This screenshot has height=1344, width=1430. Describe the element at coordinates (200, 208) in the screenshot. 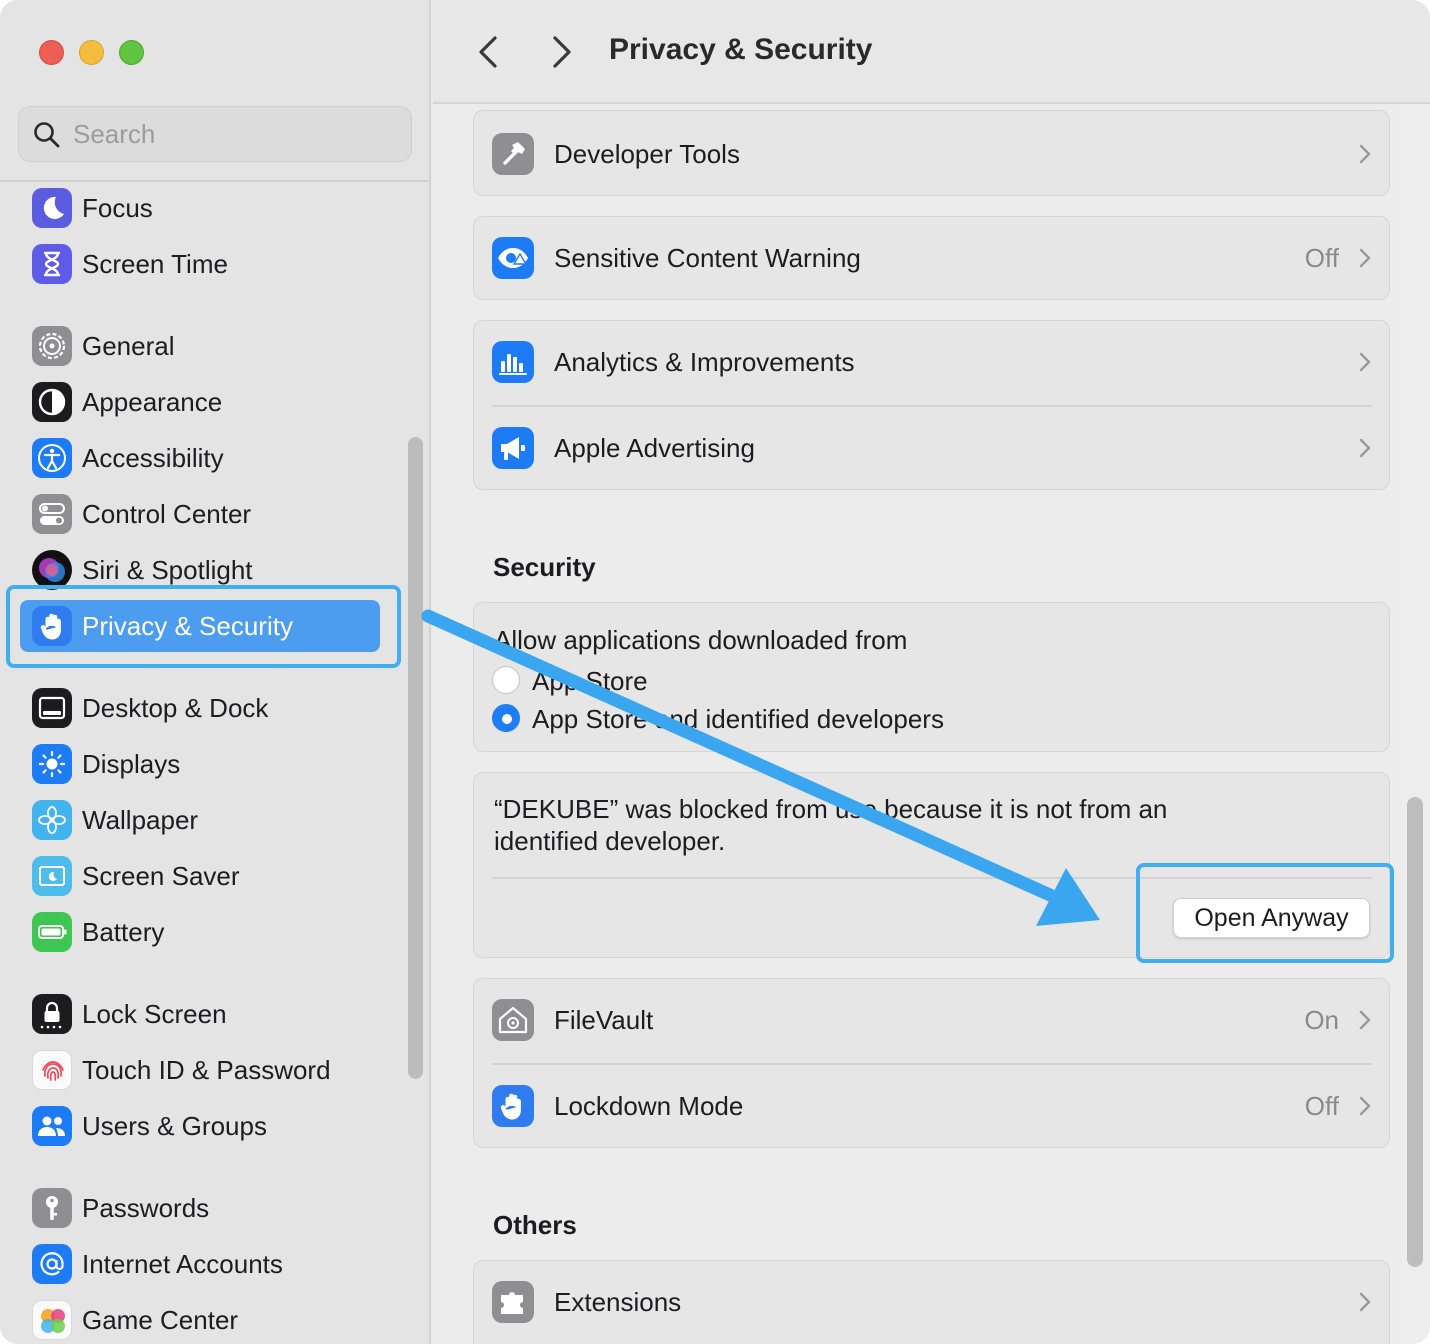

I see `sidebar-item-focus: Focus` at that location.